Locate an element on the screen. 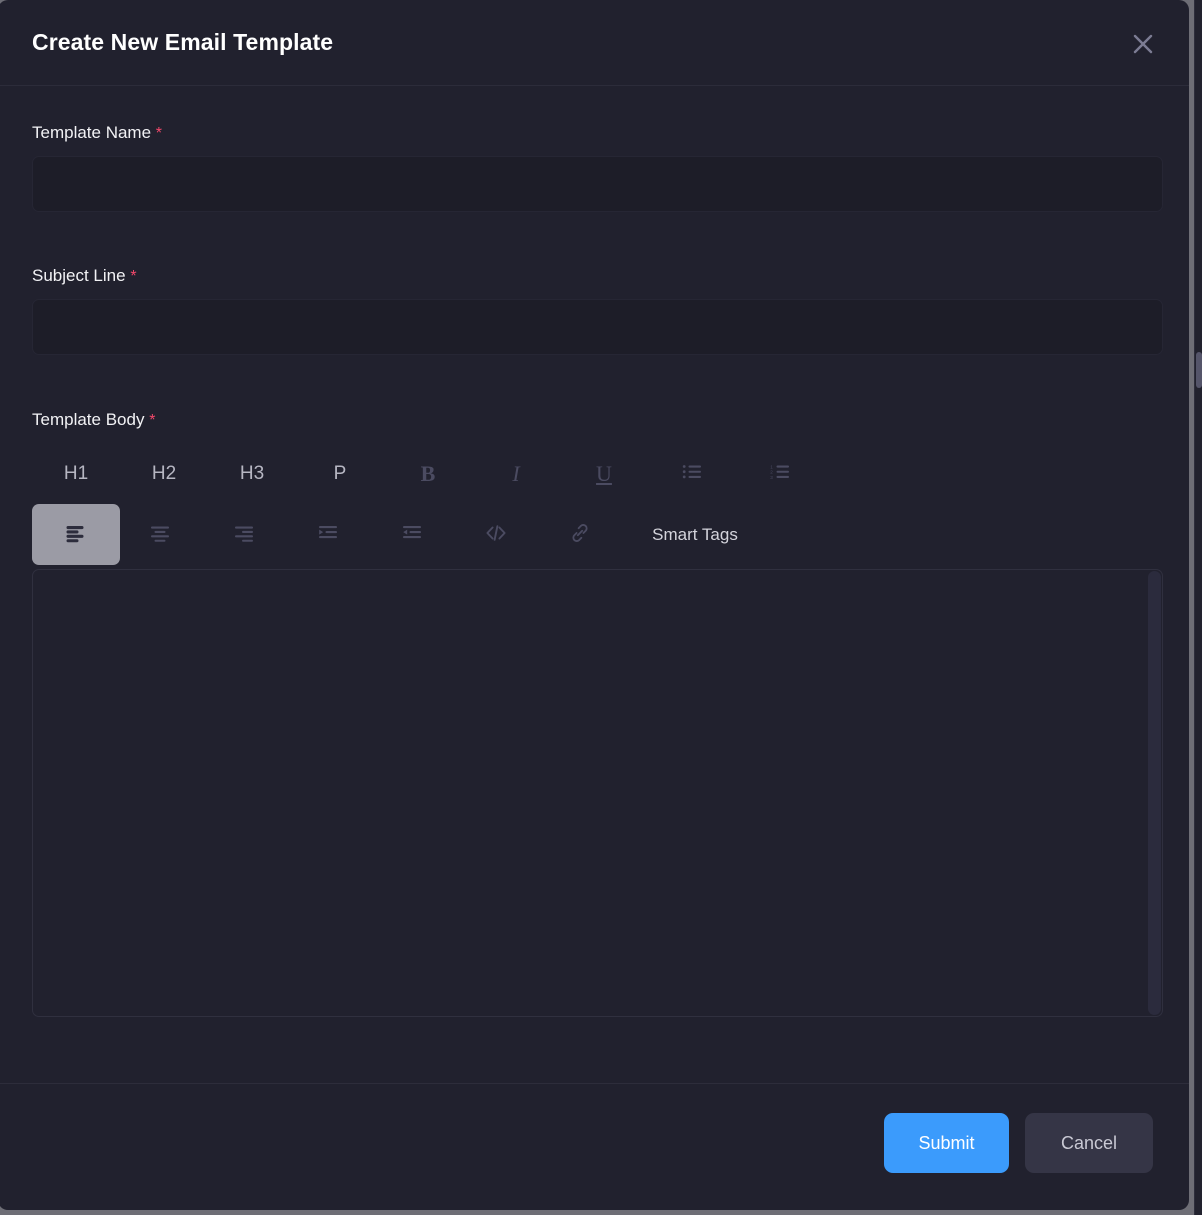 The height and width of the screenshot is (1215, 1202). underline-button: U is located at coordinates (604, 473).